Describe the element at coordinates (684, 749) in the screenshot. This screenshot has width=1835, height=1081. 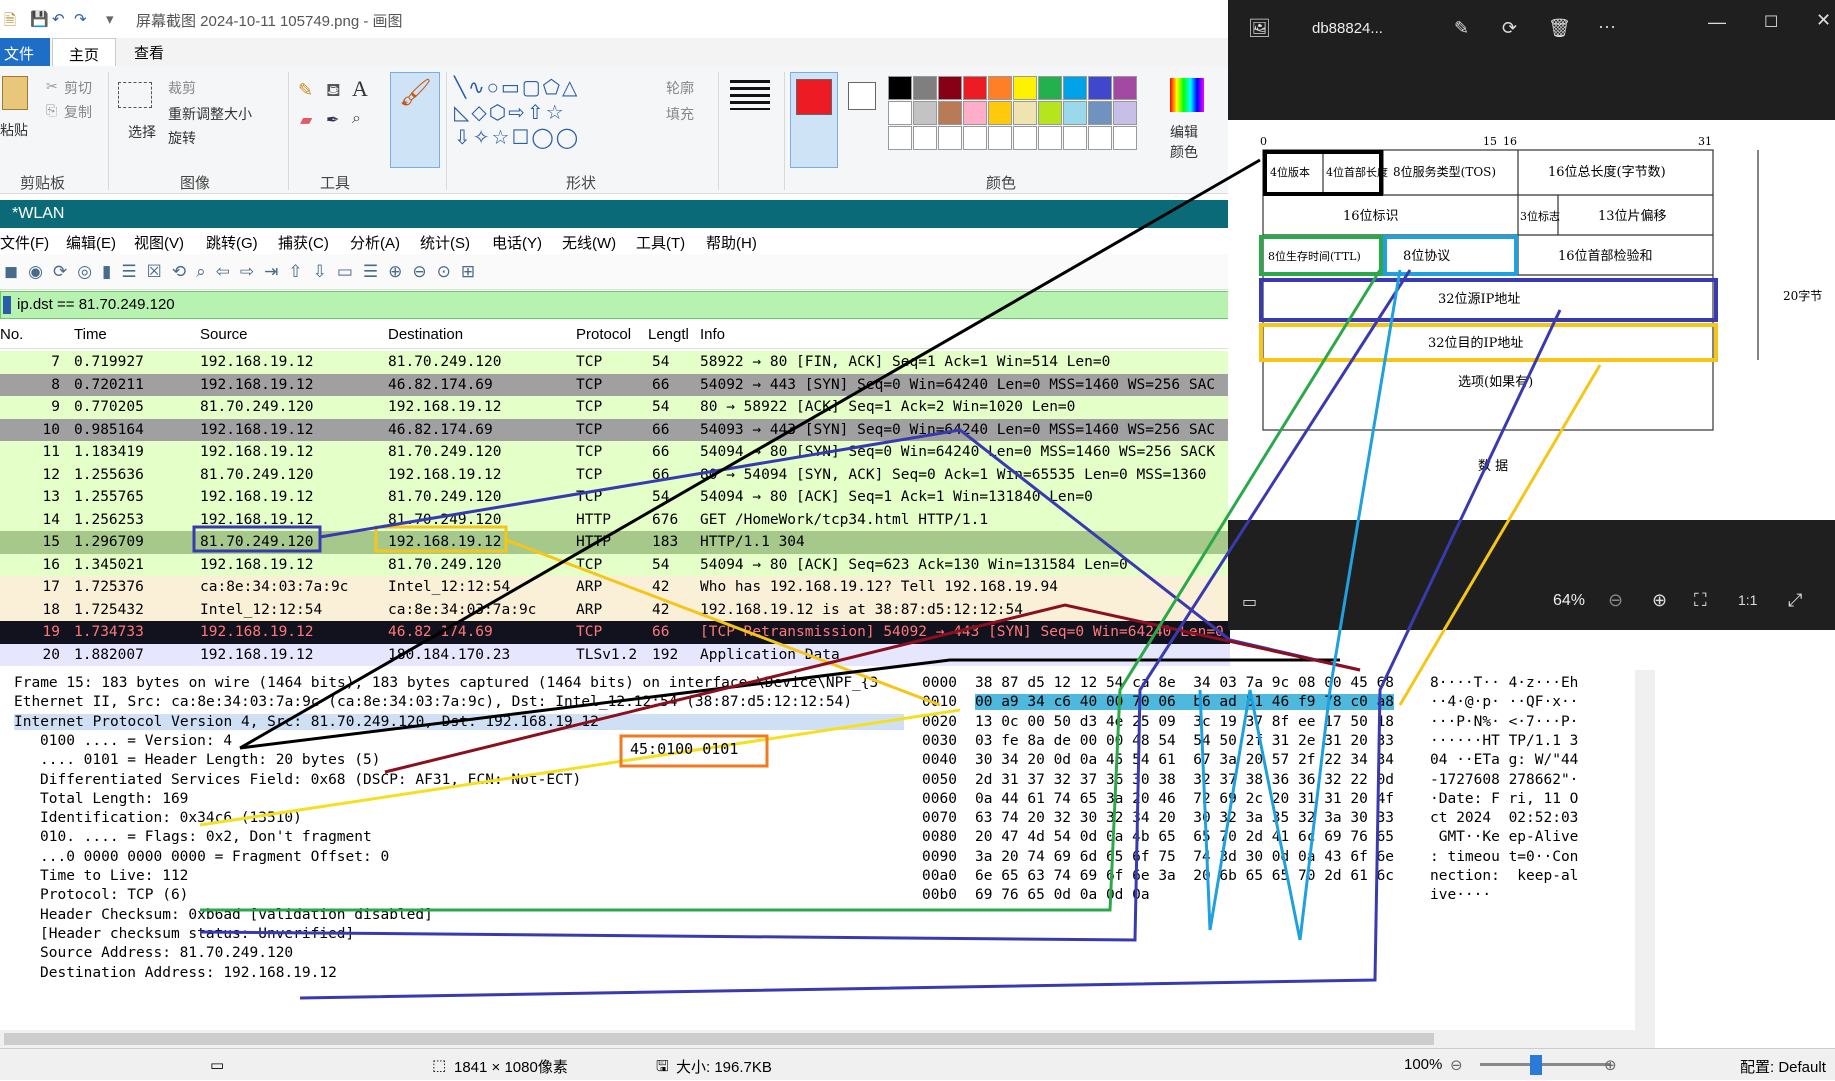
I see `annotation-label: 45:0100 0101` at that location.